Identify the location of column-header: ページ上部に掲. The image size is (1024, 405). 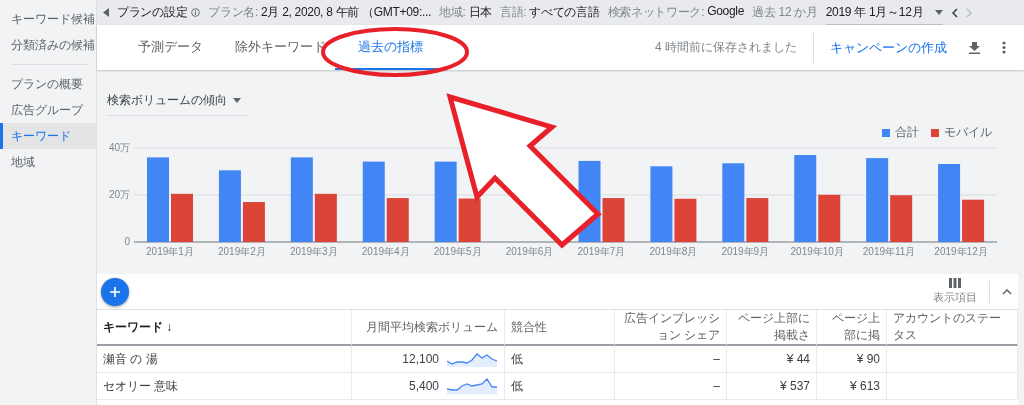
(852, 328).